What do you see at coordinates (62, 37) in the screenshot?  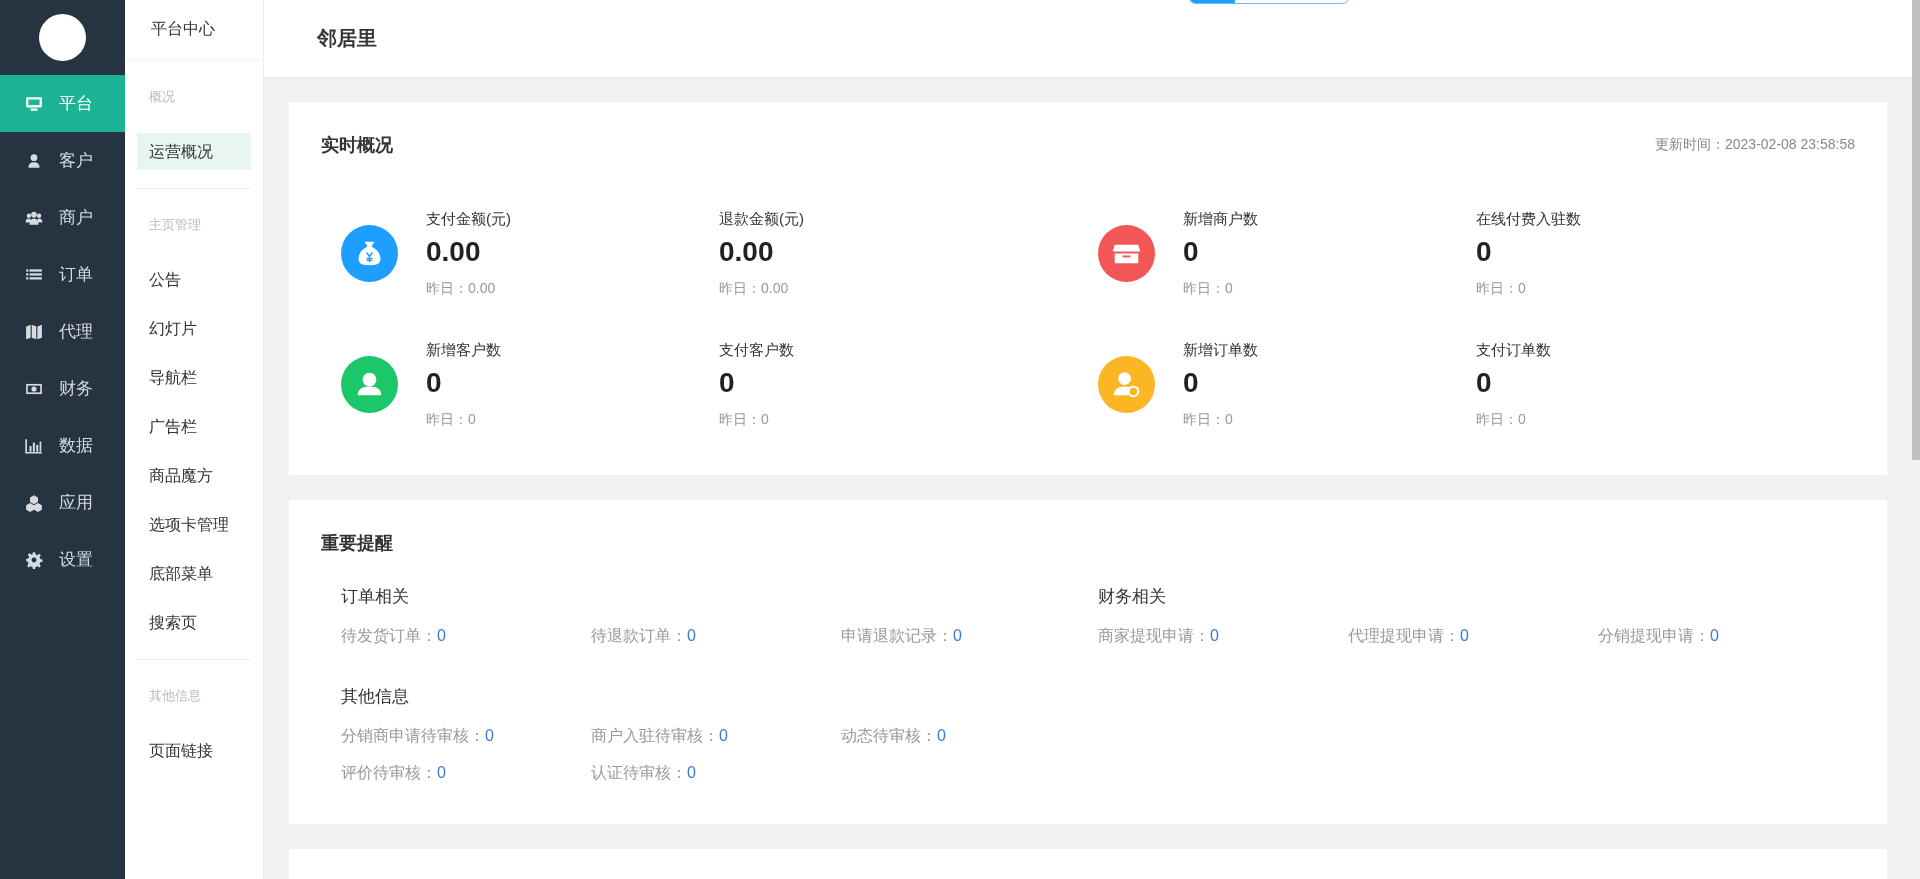 I see `logo-avatar` at bounding box center [62, 37].